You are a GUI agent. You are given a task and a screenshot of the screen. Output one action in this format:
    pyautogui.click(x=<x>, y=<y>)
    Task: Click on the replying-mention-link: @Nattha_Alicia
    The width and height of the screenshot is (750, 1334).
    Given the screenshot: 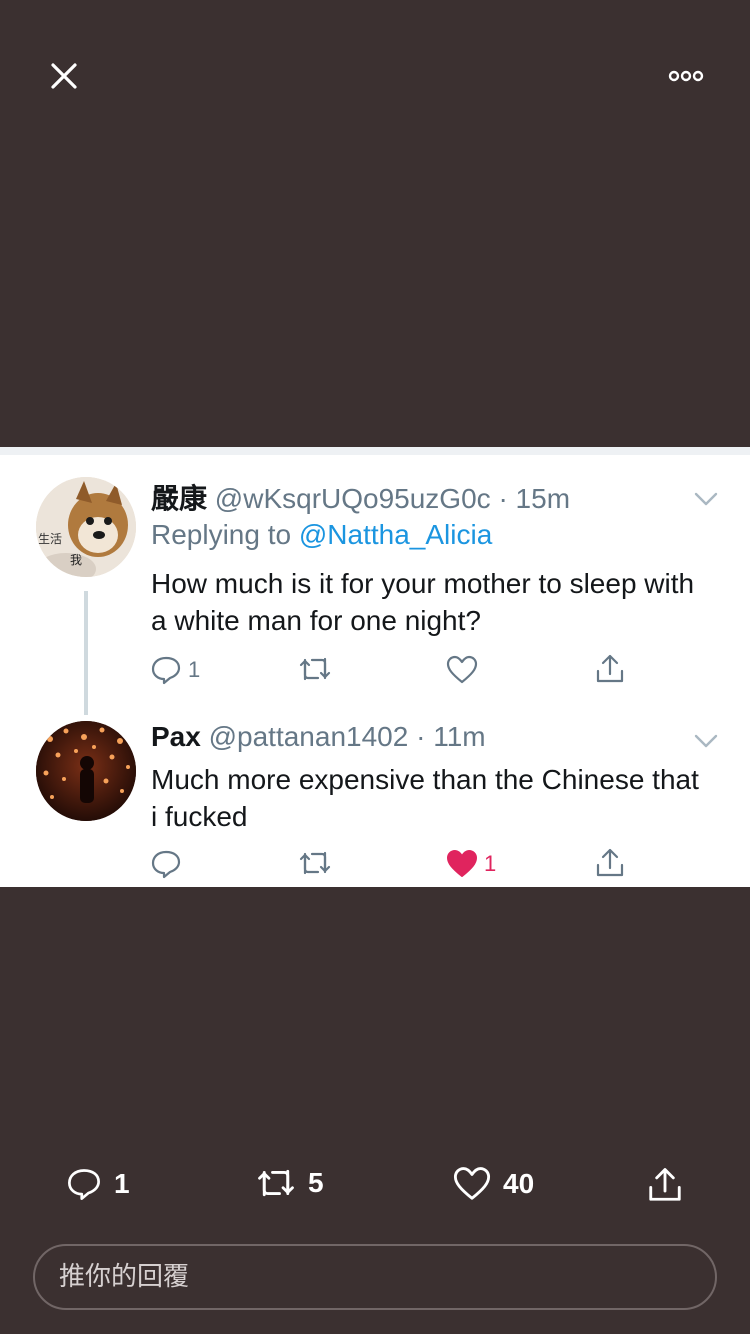 What is the action you would take?
    pyautogui.click(x=395, y=534)
    